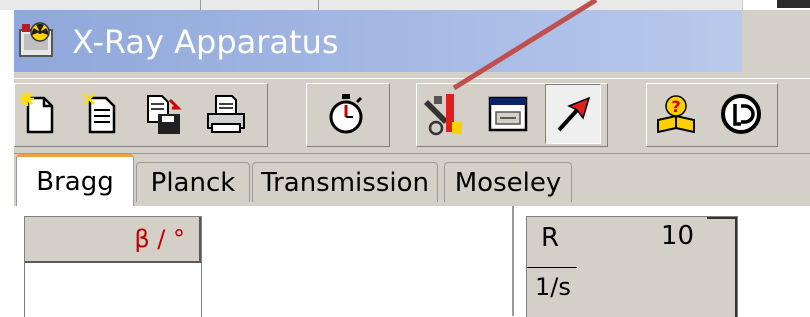 This screenshot has height=317, width=810. What do you see at coordinates (36, 39) in the screenshot?
I see `radiation-app-icon` at bounding box center [36, 39].